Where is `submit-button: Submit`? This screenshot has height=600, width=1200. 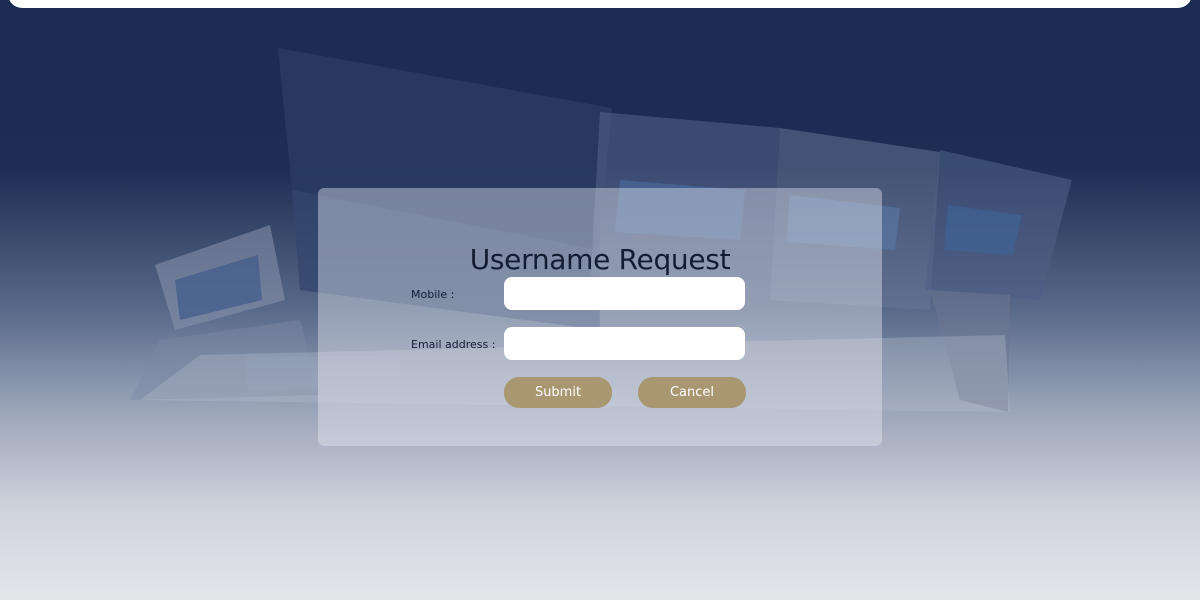 submit-button: Submit is located at coordinates (558, 392).